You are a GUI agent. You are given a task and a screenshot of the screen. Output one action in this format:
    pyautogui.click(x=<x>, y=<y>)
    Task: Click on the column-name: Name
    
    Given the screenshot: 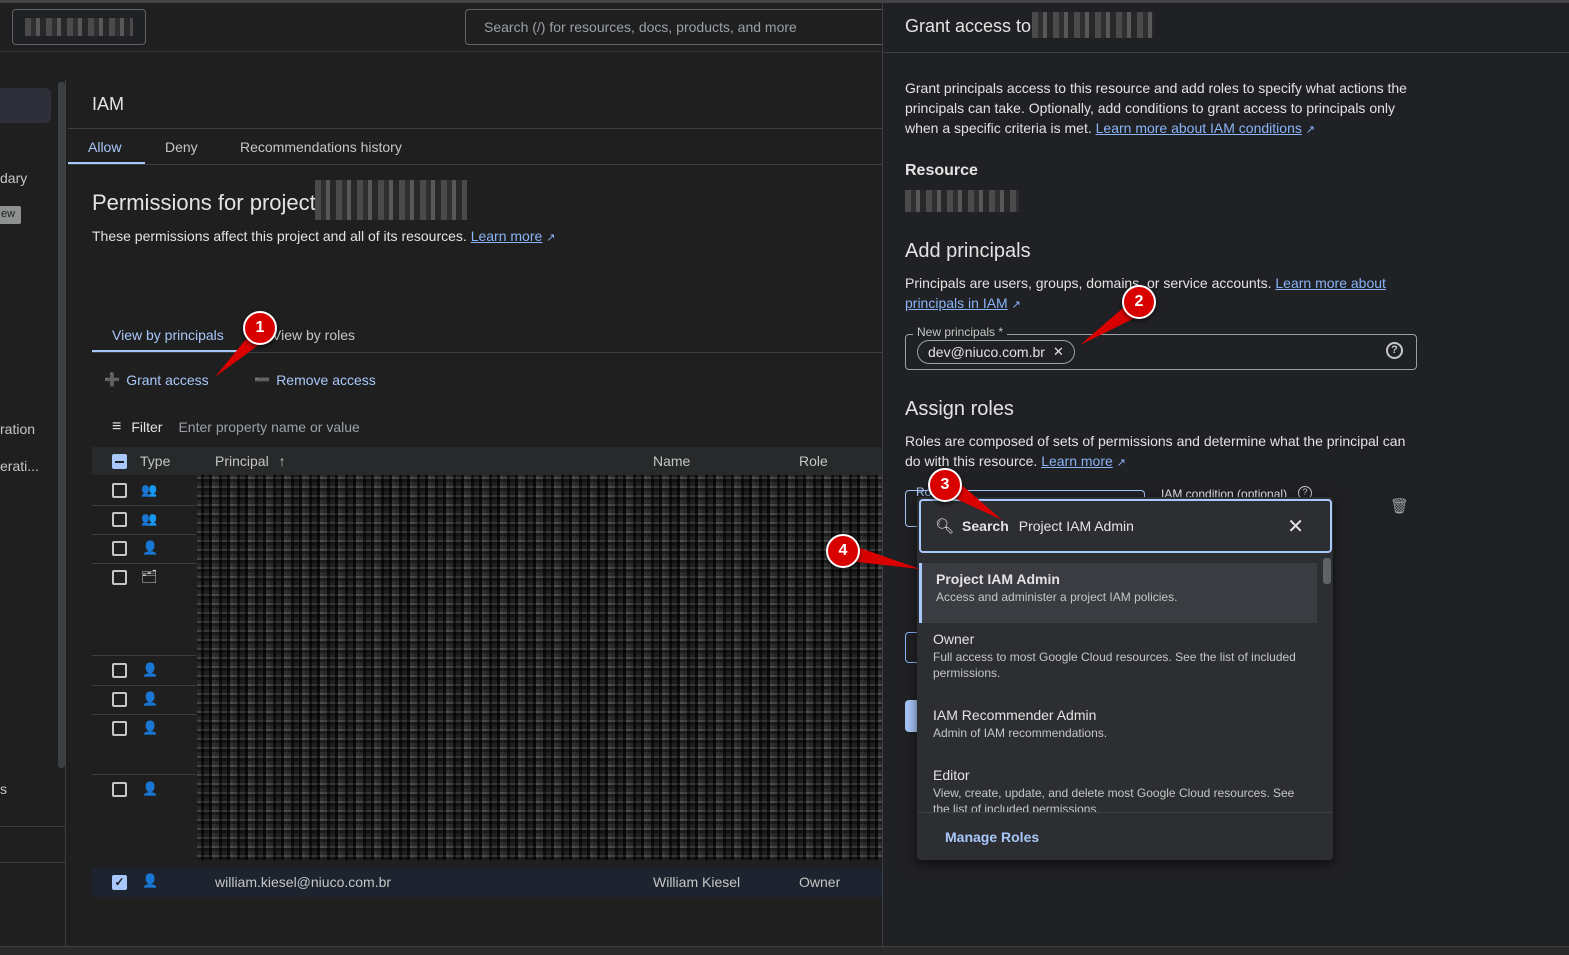 What is the action you would take?
    pyautogui.click(x=671, y=461)
    